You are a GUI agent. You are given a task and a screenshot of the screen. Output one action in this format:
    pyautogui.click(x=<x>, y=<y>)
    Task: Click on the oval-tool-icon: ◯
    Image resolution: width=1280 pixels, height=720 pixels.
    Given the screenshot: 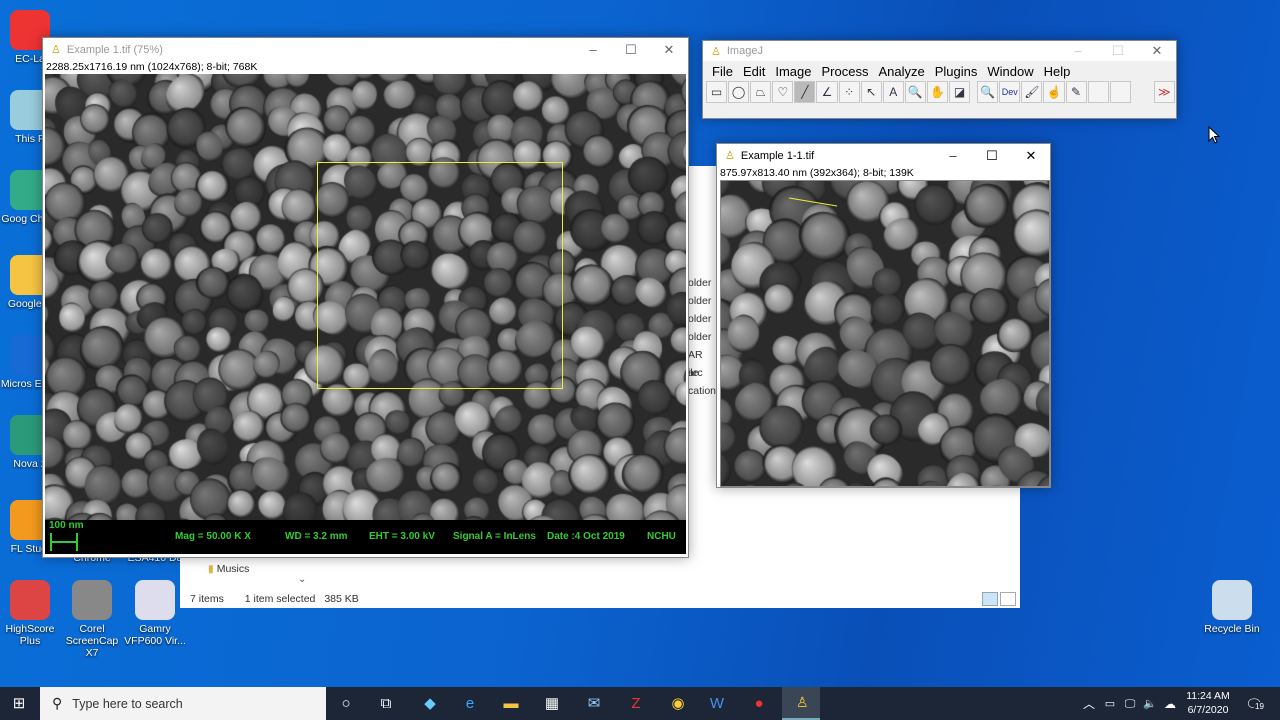 What is the action you would take?
    pyautogui.click(x=739, y=92)
    